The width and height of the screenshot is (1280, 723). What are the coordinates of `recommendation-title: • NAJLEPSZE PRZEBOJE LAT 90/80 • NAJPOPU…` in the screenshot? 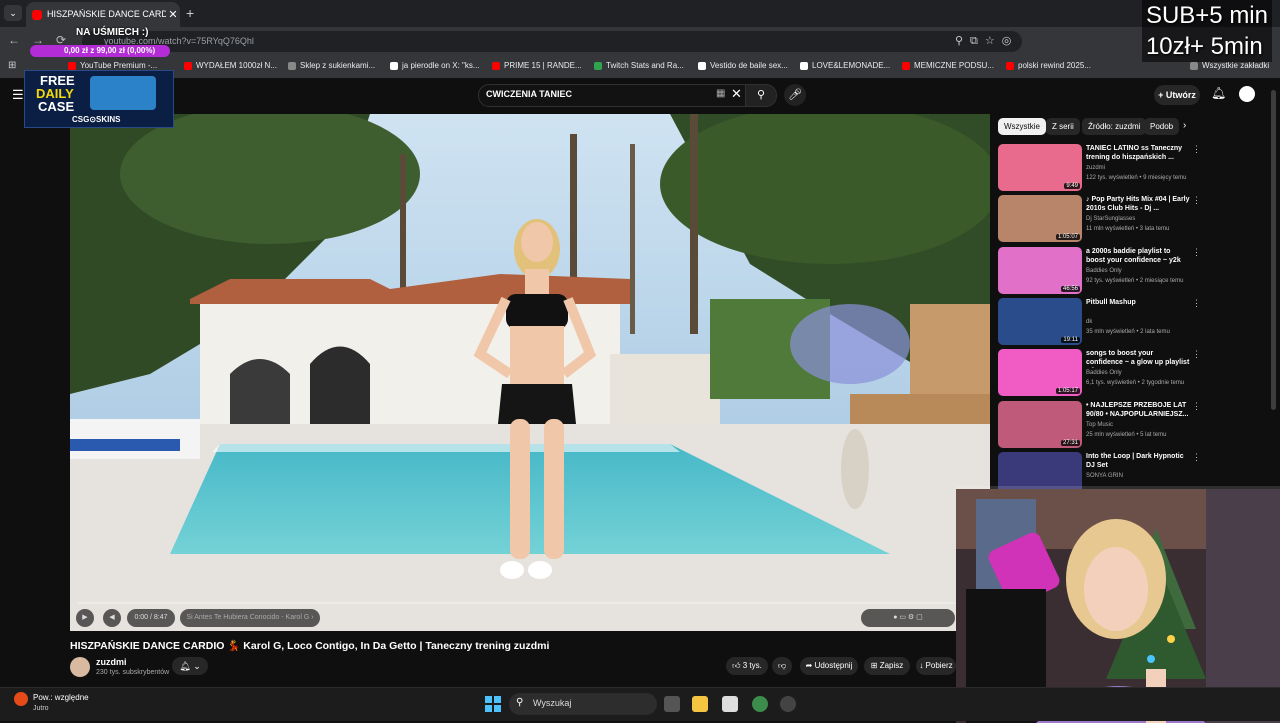 It's located at (1138, 410).